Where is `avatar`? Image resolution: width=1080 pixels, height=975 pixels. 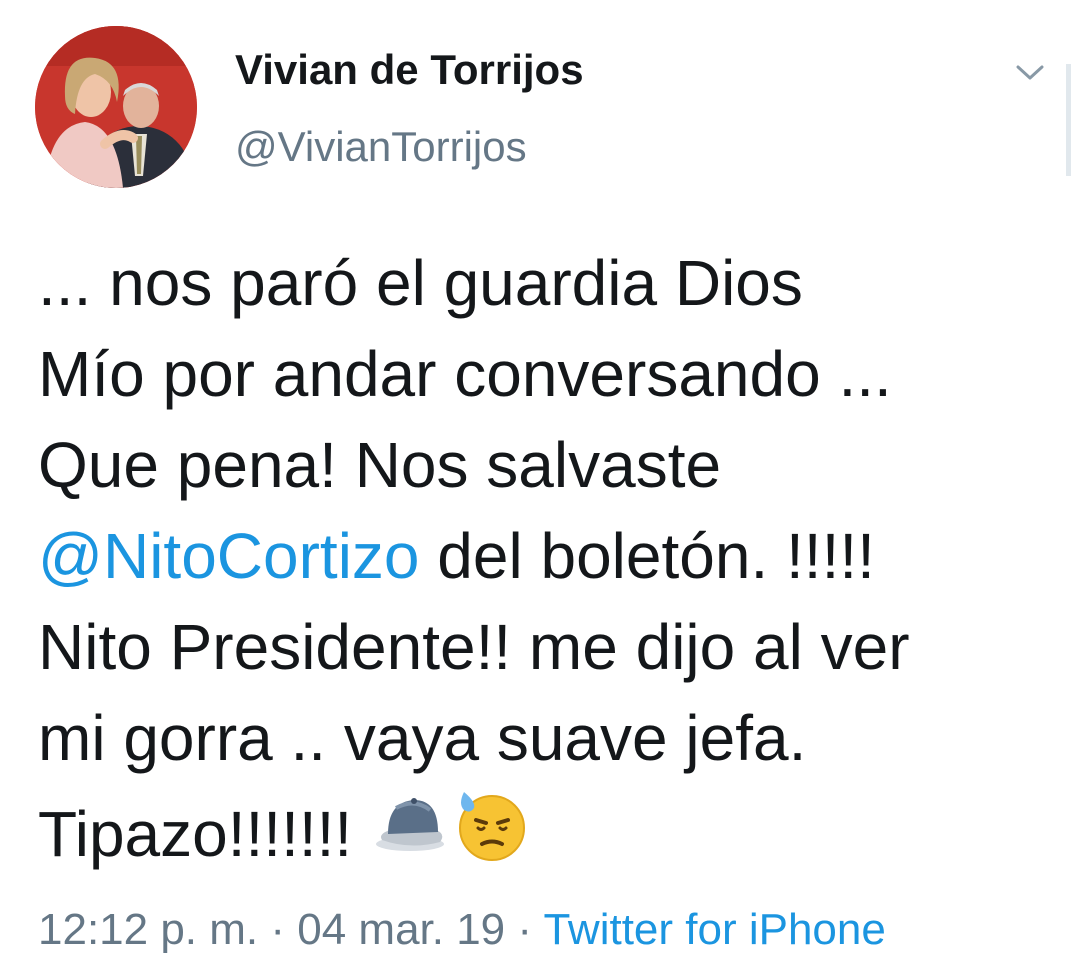
avatar is located at coordinates (116, 107).